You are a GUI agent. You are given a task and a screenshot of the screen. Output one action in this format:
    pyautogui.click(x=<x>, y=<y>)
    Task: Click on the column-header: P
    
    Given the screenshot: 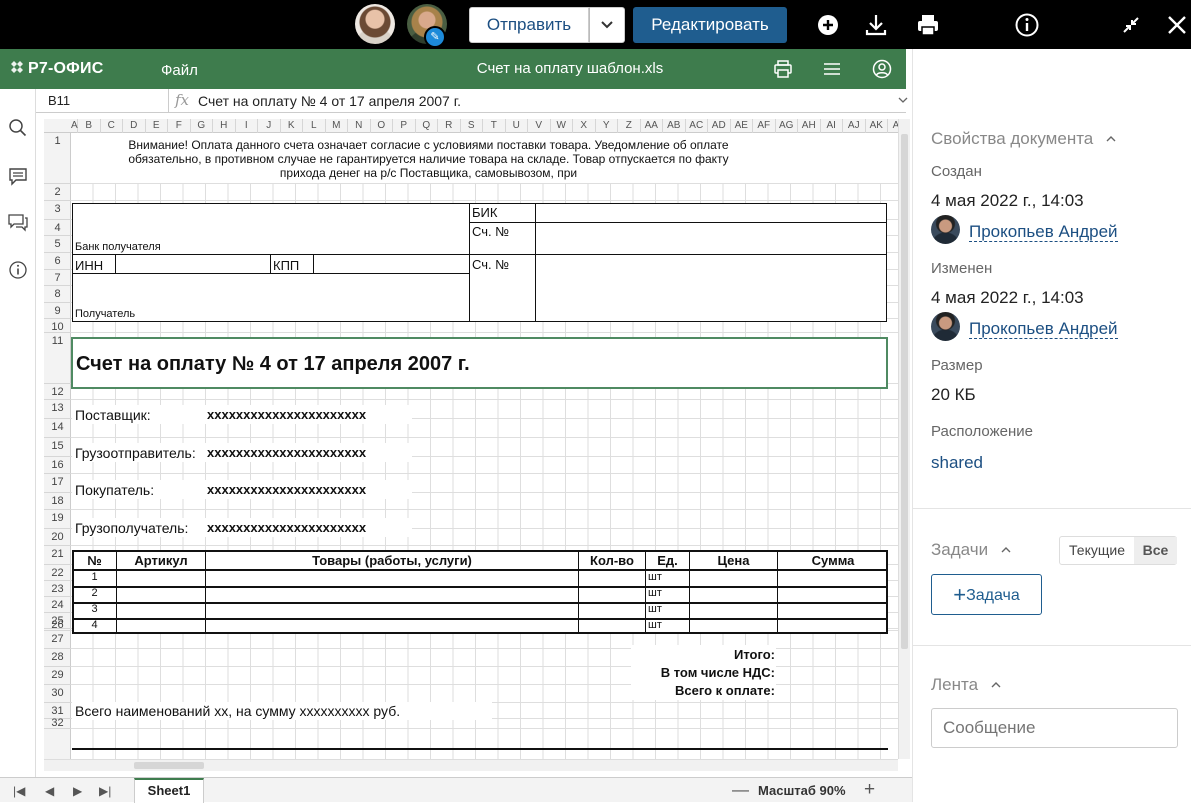 What is the action you would take?
    pyautogui.click(x=404, y=126)
    